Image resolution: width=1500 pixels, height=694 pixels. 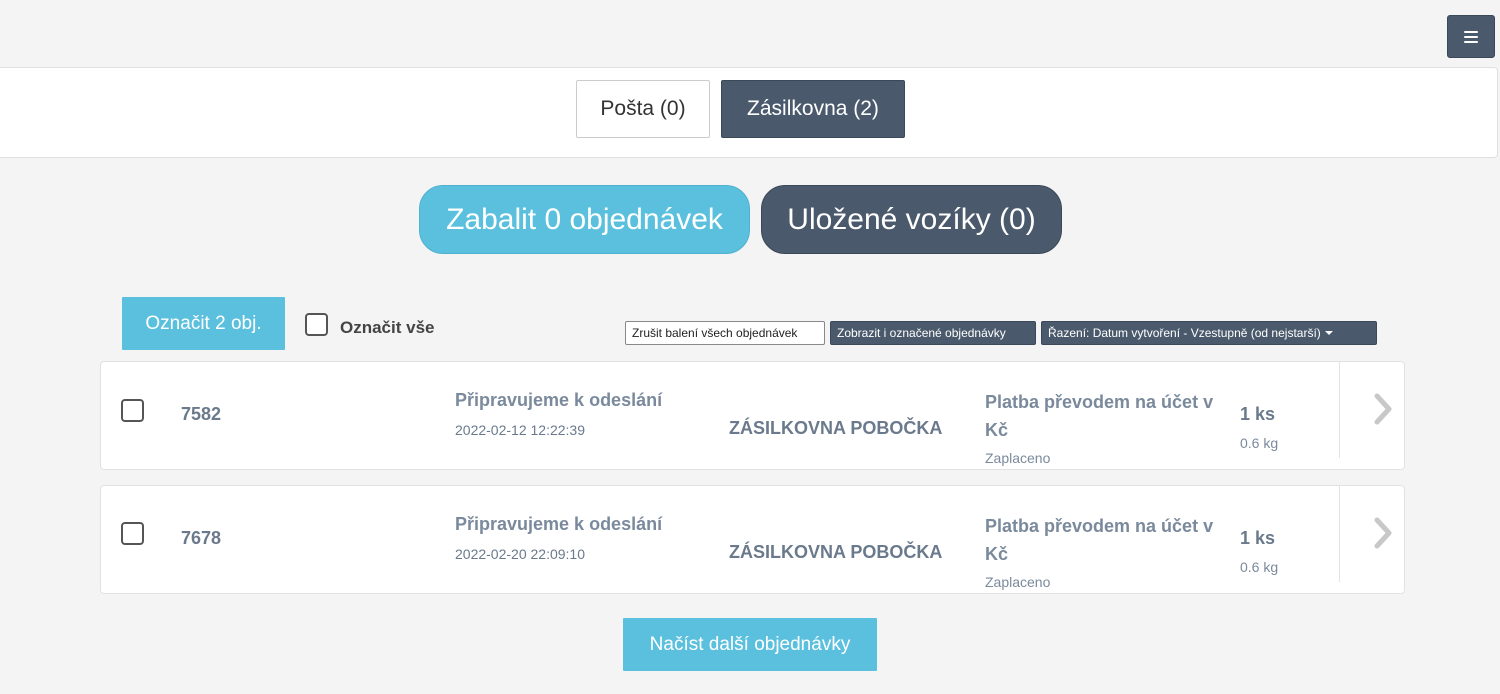 I want to click on cancel-all-packing-label: Zrušit balení všech objednávek, so click(x=715, y=333).